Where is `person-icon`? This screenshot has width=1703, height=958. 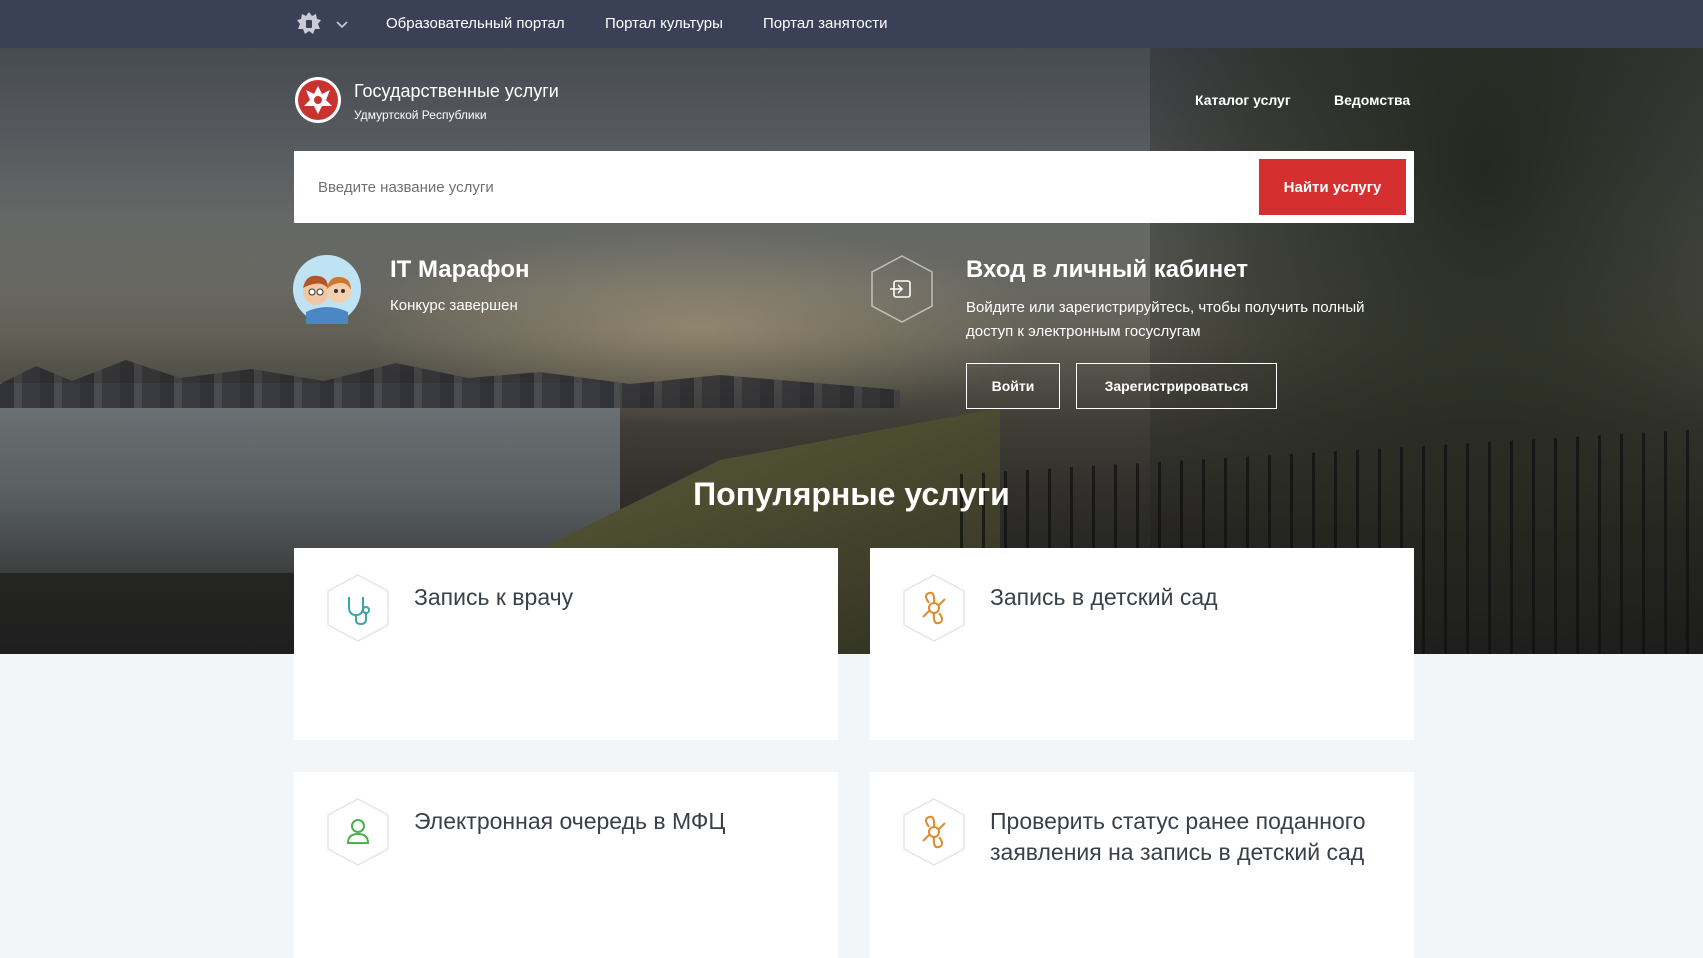 person-icon is located at coordinates (358, 832).